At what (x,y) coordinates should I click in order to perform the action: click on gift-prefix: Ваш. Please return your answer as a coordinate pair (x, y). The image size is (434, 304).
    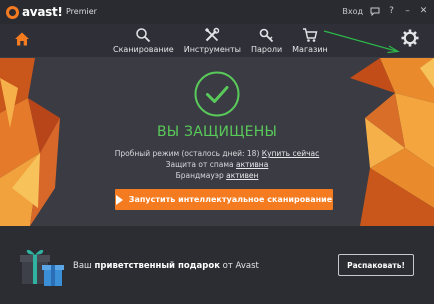
    Looking at the image, I should click on (84, 266).